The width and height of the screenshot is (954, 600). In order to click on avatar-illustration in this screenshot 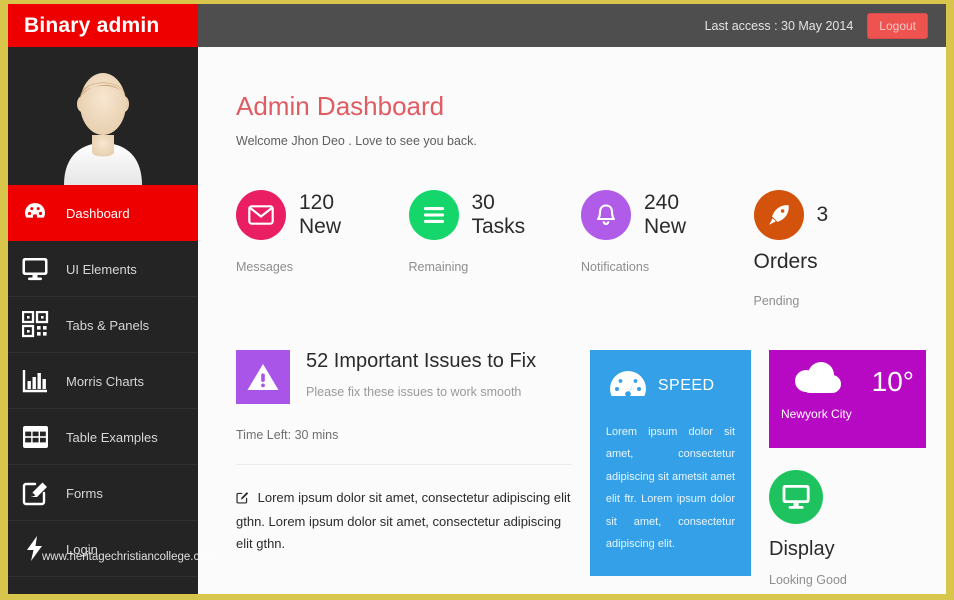, I will do `click(103, 129)`.